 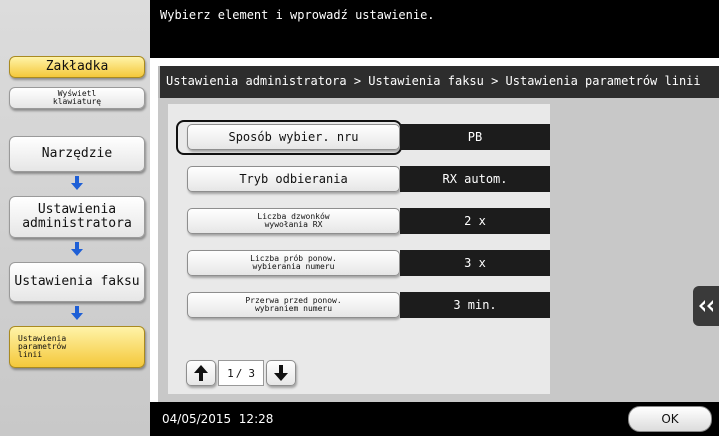 What do you see at coordinates (475, 305) in the screenshot?
I see `redial-interval-value: 3 min.` at bounding box center [475, 305].